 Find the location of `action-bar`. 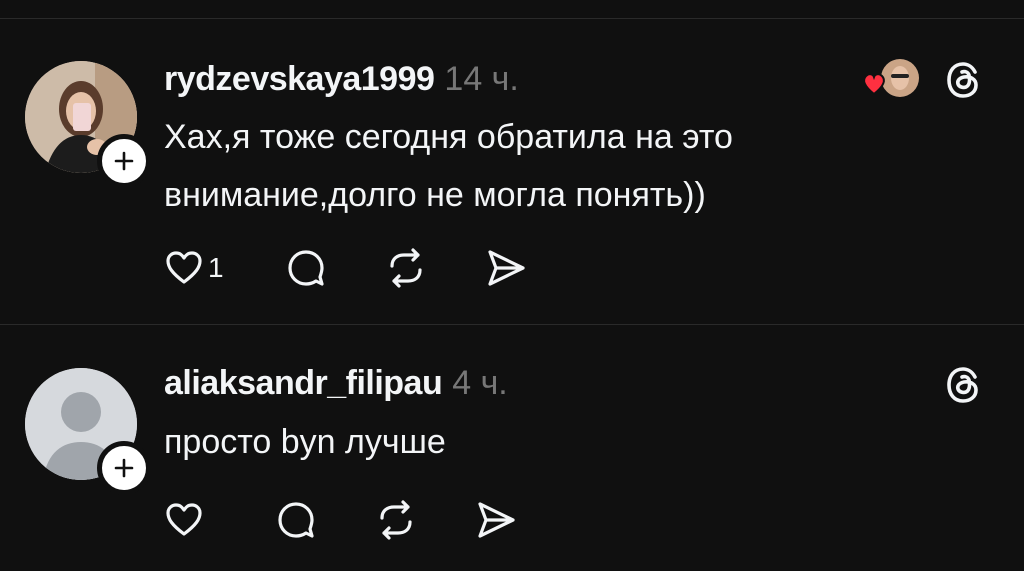

action-bar is located at coordinates (369, 520).